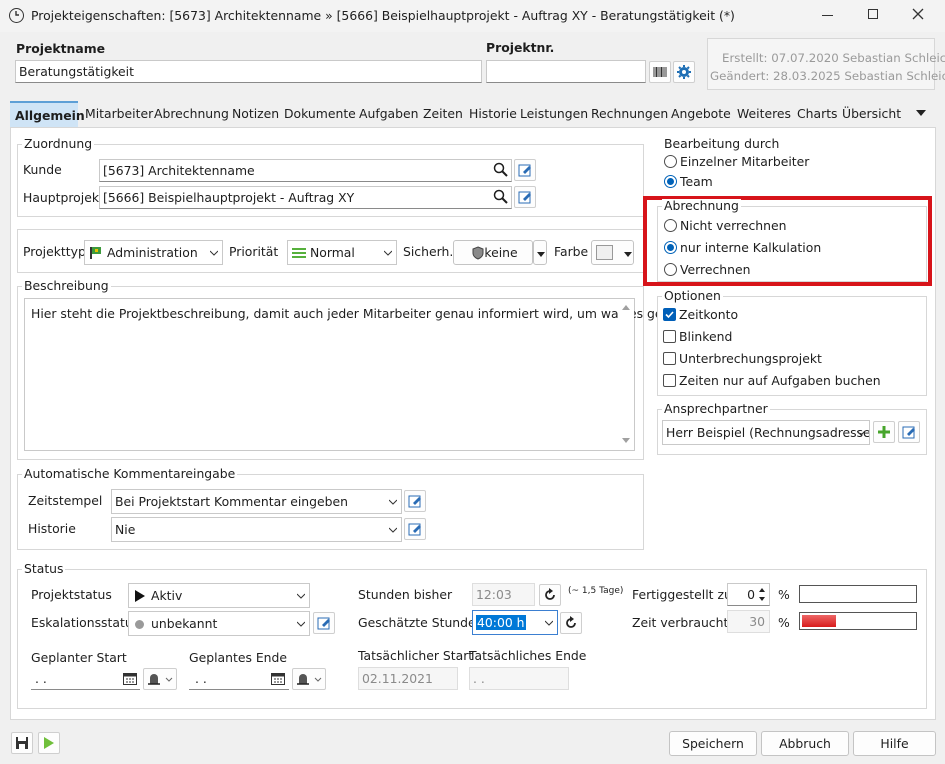 The height and width of the screenshot is (764, 945). Describe the element at coordinates (443, 114) in the screenshot. I see `tab-zeiten: Zeiten` at that location.